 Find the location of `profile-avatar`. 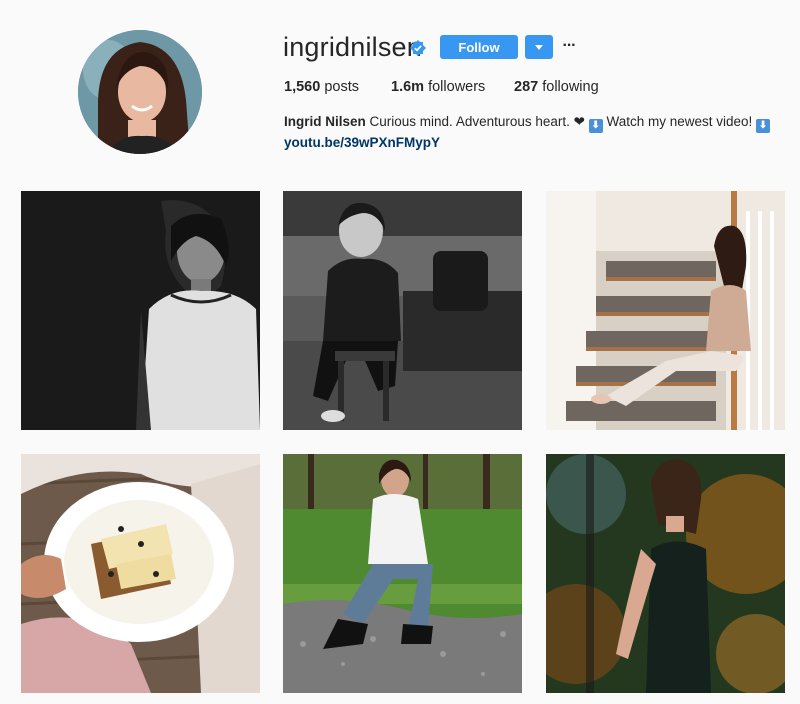

profile-avatar is located at coordinates (140, 92).